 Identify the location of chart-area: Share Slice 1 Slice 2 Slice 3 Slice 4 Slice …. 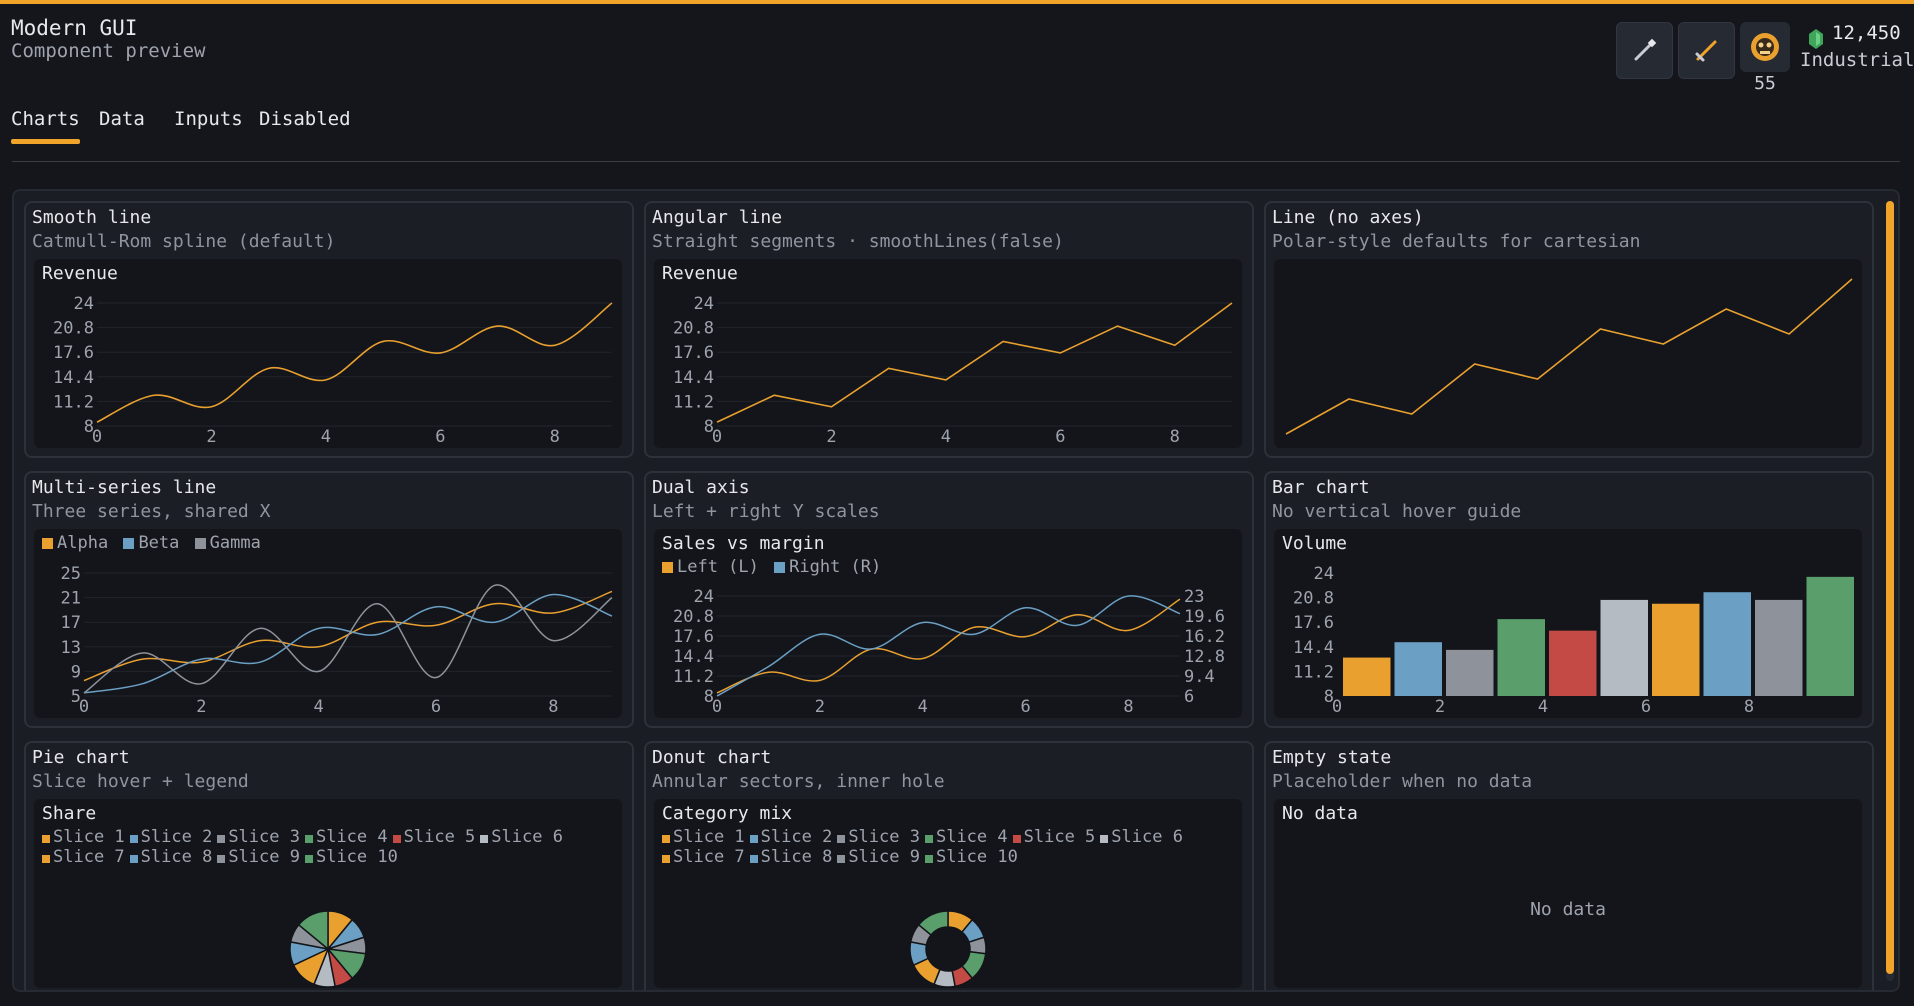
(328, 893).